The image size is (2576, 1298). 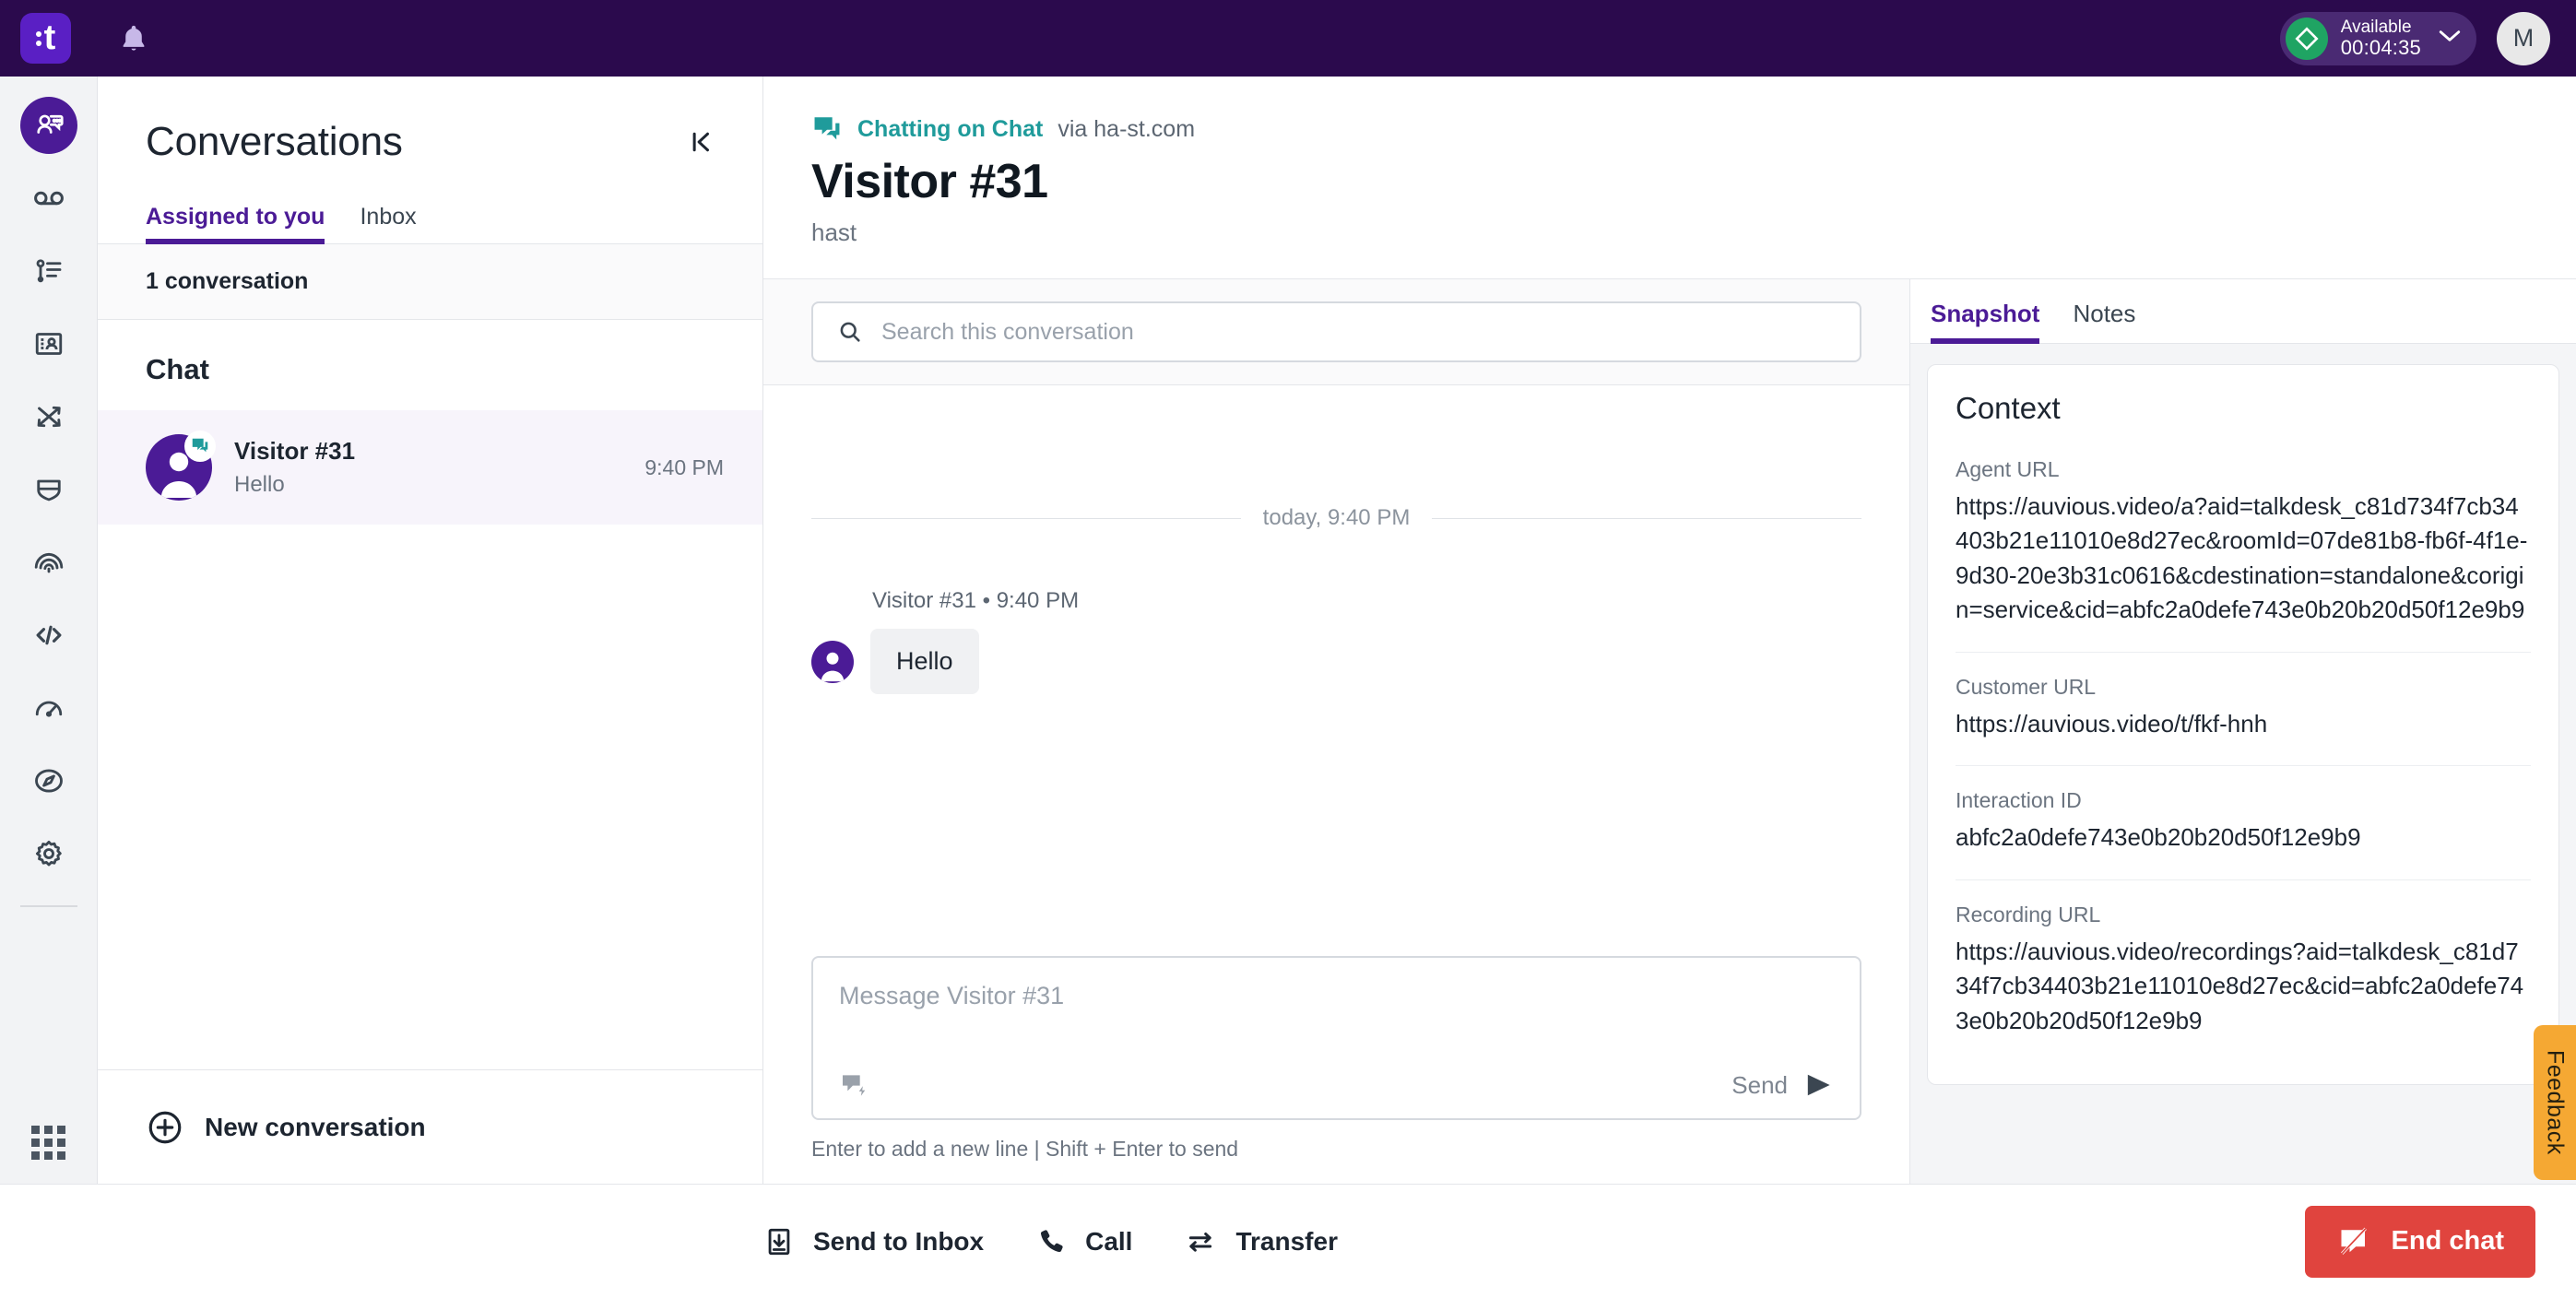 I want to click on list-item: Visitor #31 Hello 9:40 PM, so click(x=430, y=467).